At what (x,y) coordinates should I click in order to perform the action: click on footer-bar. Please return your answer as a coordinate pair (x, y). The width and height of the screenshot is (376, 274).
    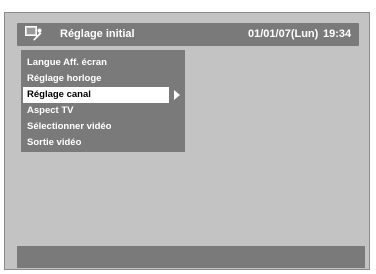
    Looking at the image, I should click on (191, 257).